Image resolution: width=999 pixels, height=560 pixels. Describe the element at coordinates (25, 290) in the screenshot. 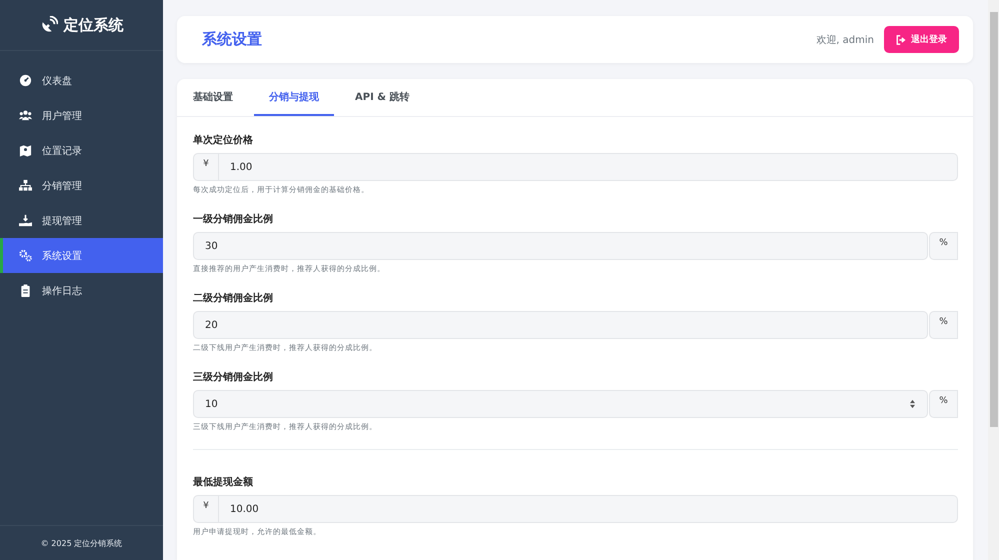

I see `clipboard-icon` at that location.